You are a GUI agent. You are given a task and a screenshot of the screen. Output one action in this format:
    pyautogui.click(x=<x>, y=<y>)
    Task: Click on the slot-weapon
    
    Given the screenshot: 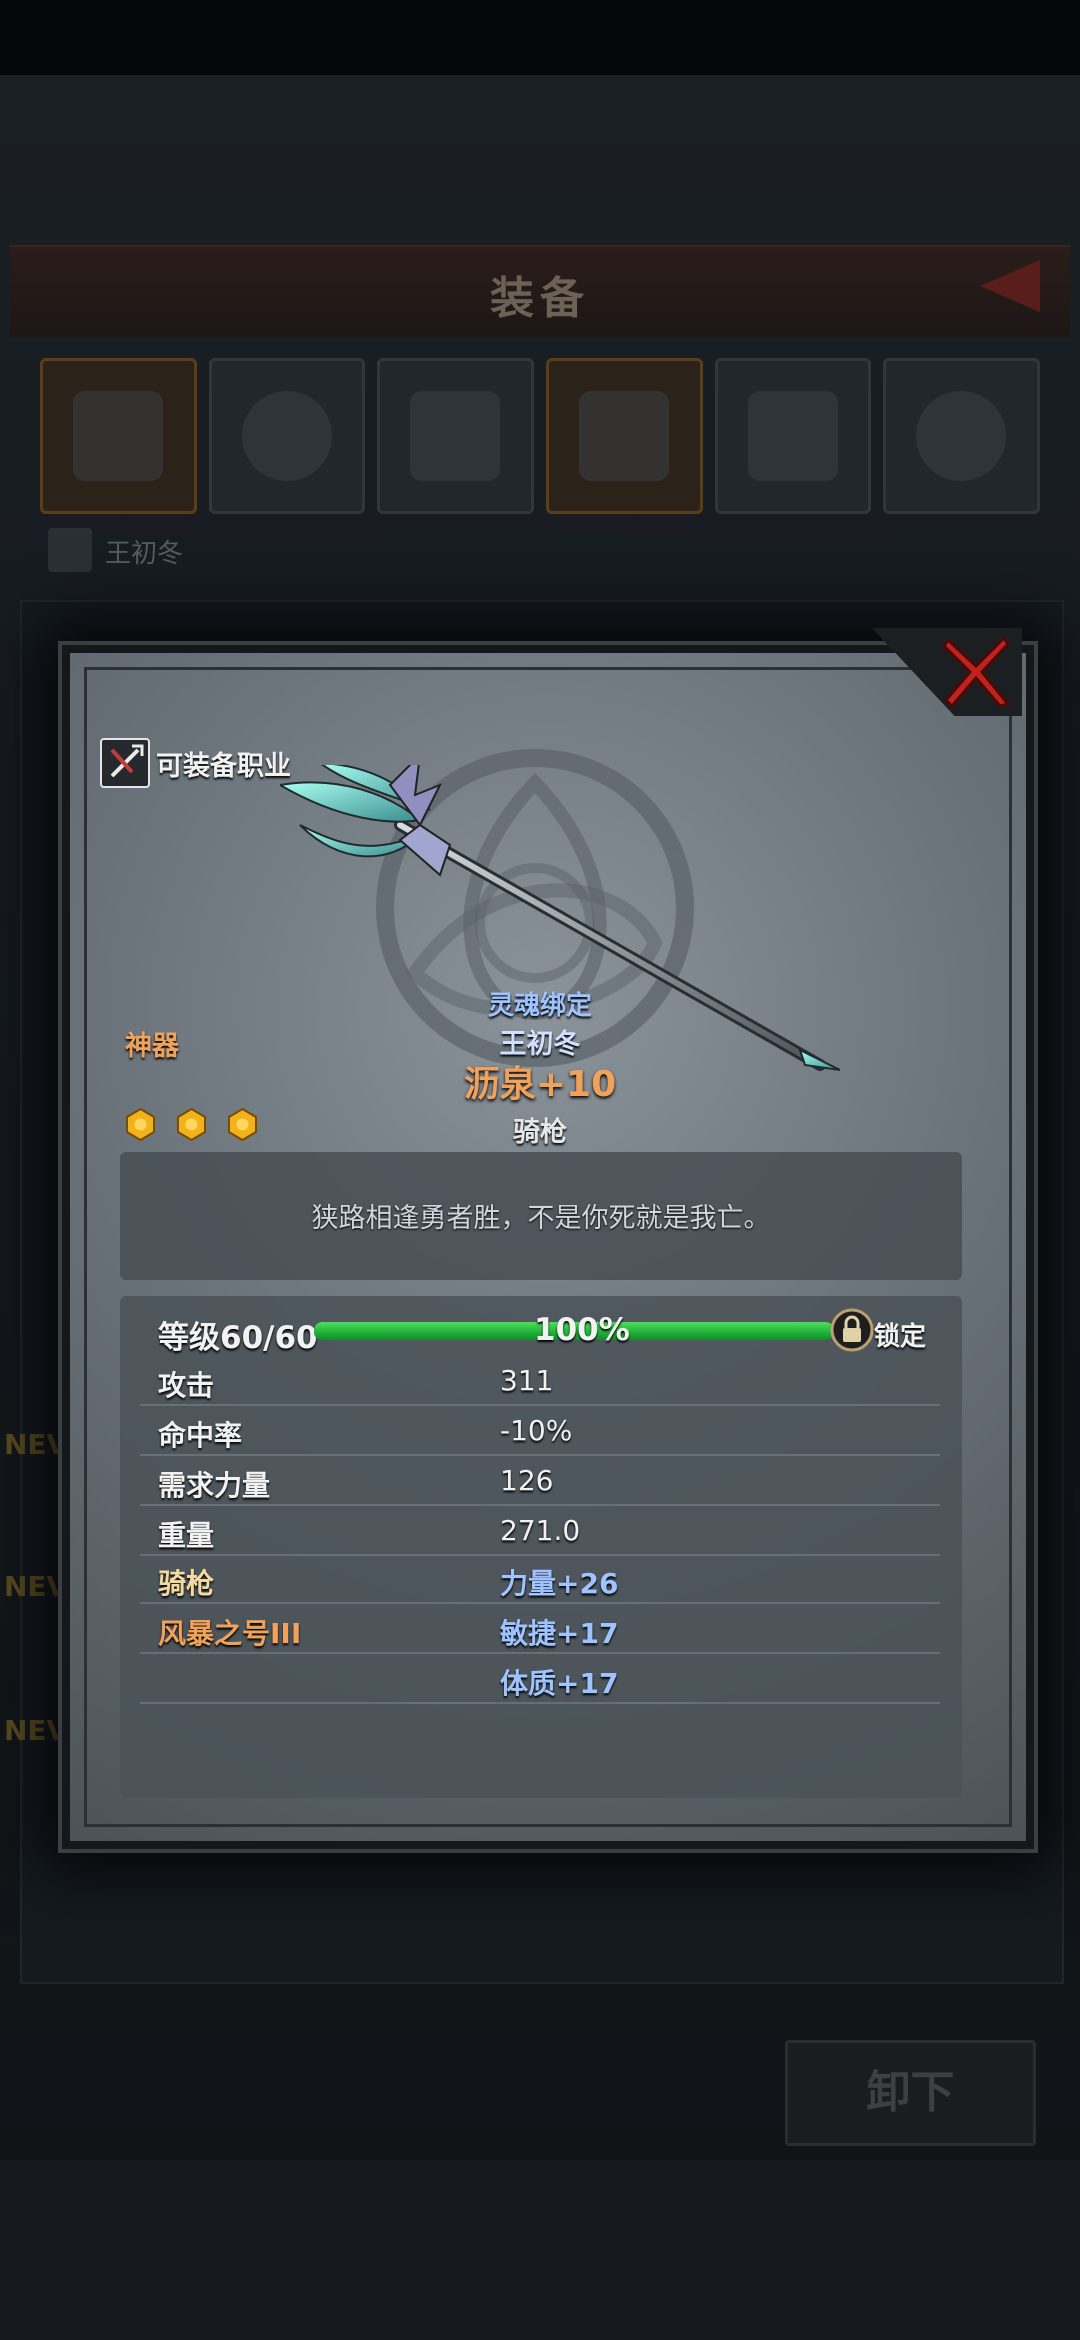 What is the action you would take?
    pyautogui.click(x=118, y=436)
    